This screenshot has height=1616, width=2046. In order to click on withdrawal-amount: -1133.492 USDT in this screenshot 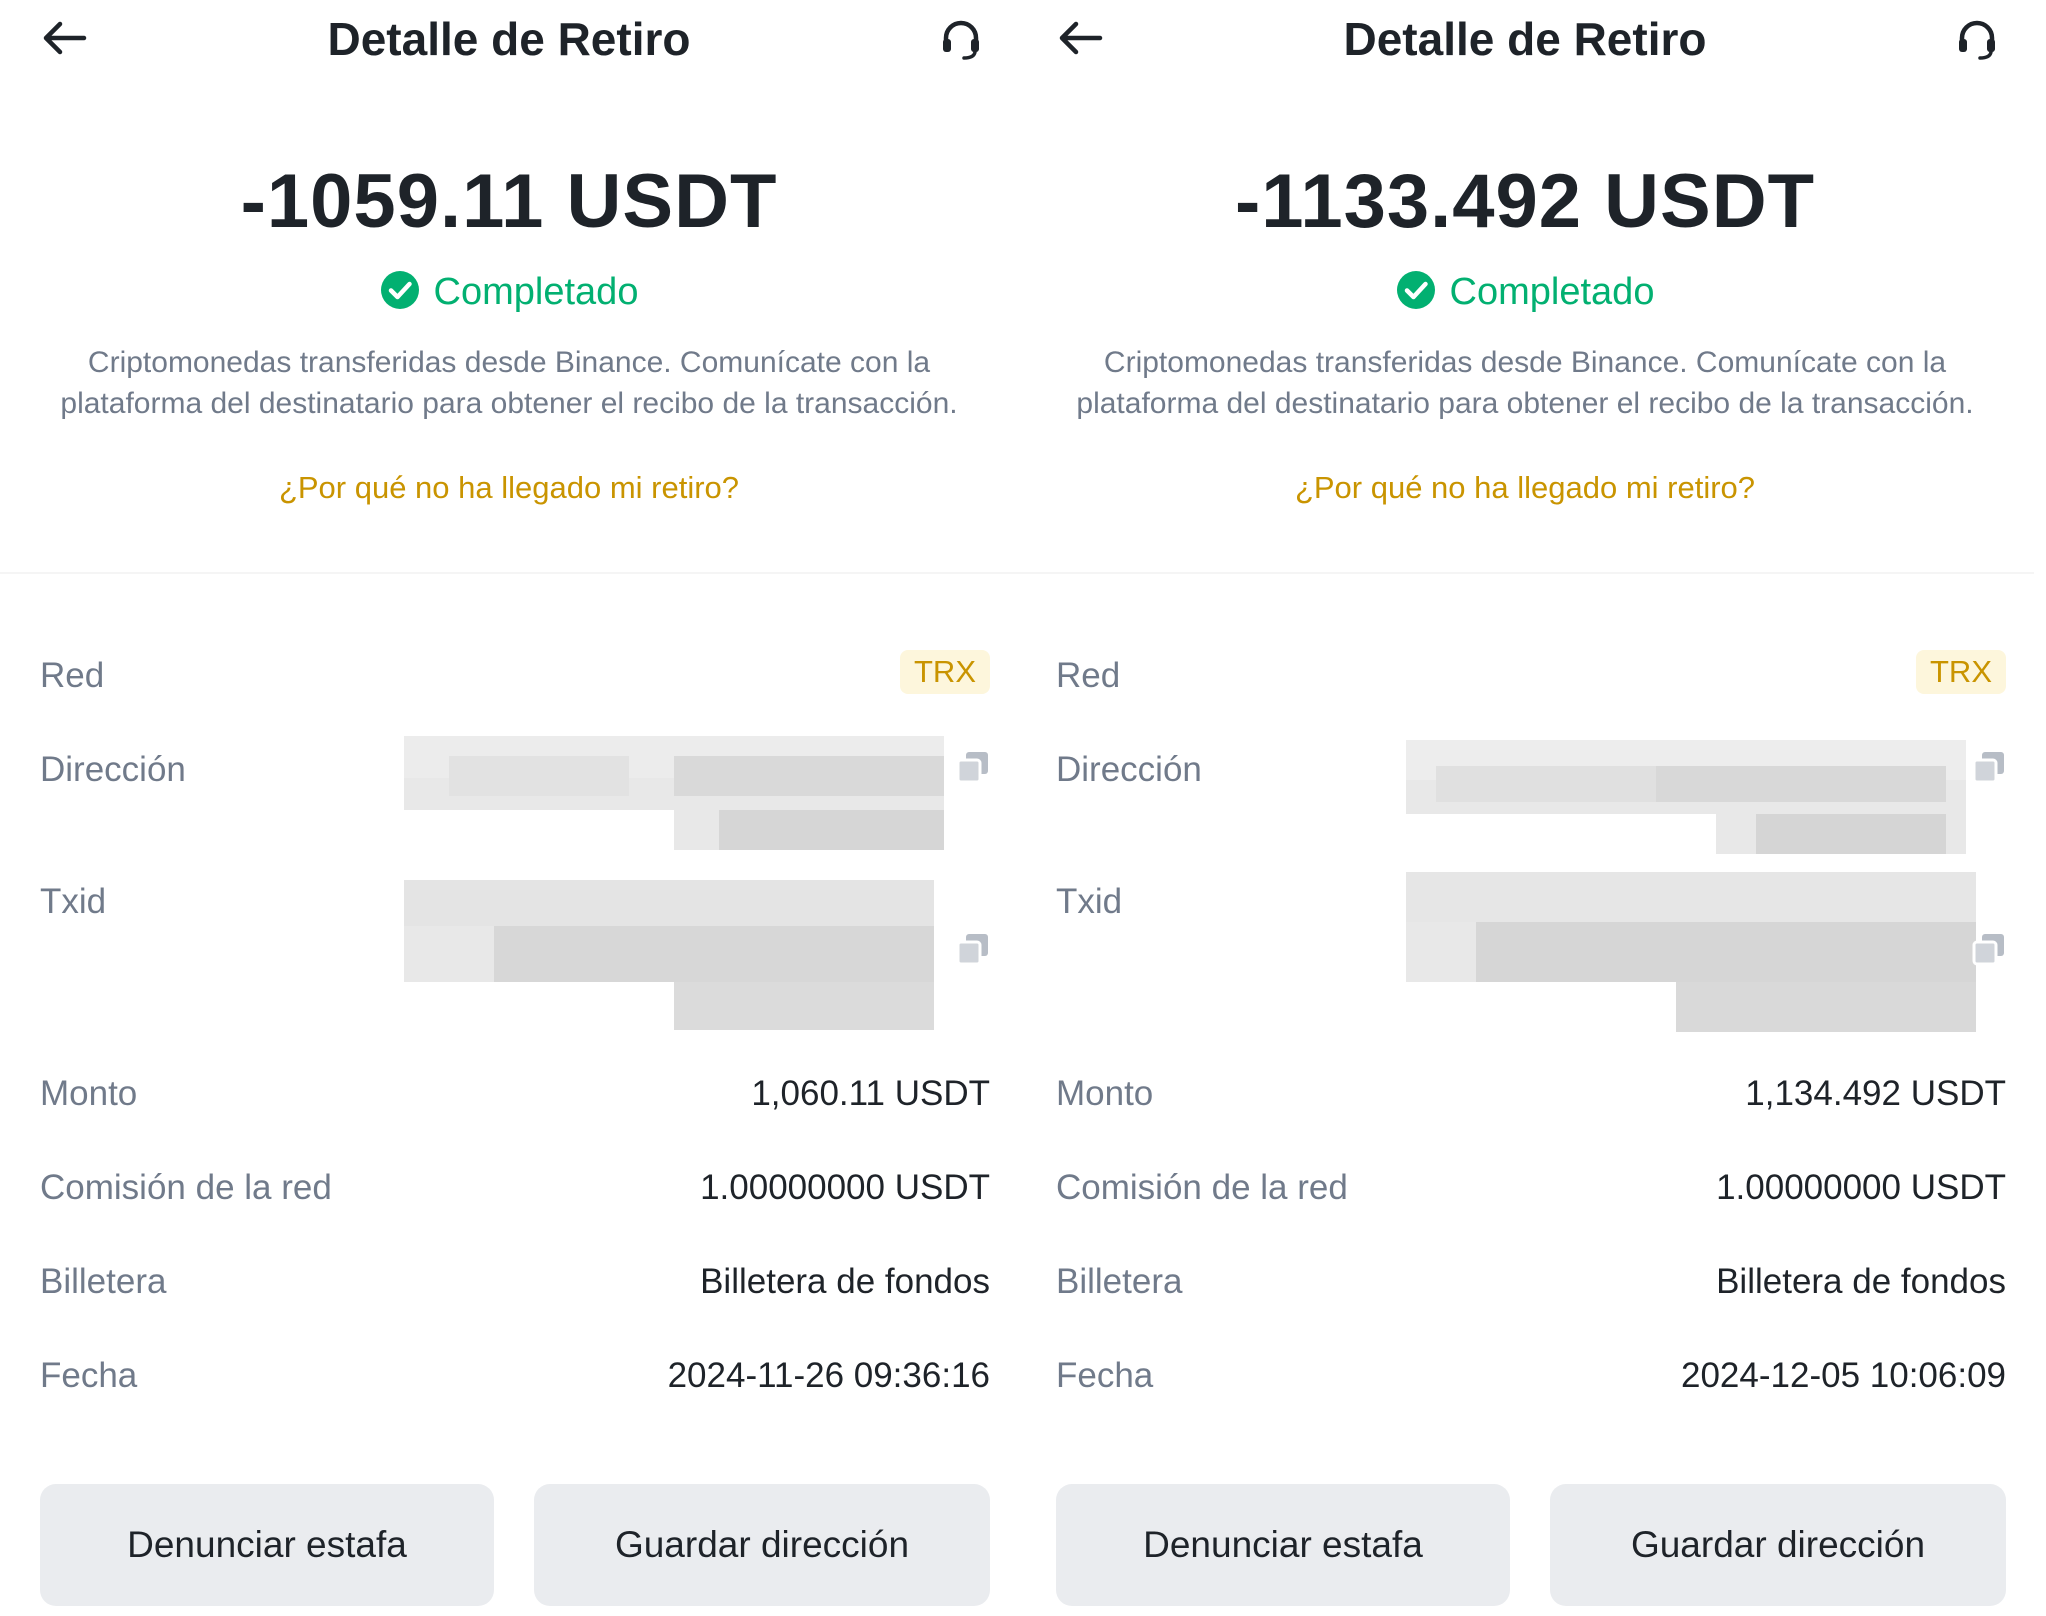, I will do `click(1525, 201)`.